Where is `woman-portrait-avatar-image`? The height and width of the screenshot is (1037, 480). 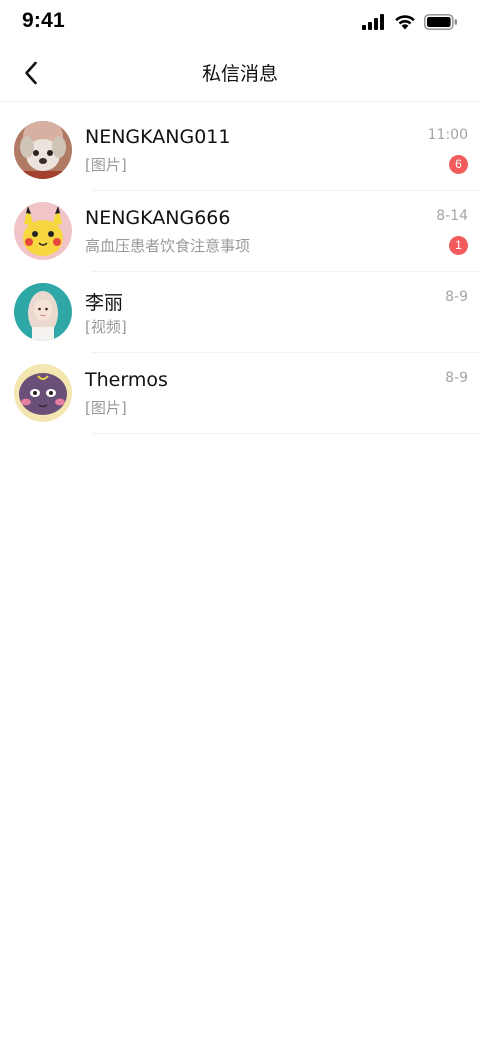
woman-portrait-avatar-image is located at coordinates (43, 312).